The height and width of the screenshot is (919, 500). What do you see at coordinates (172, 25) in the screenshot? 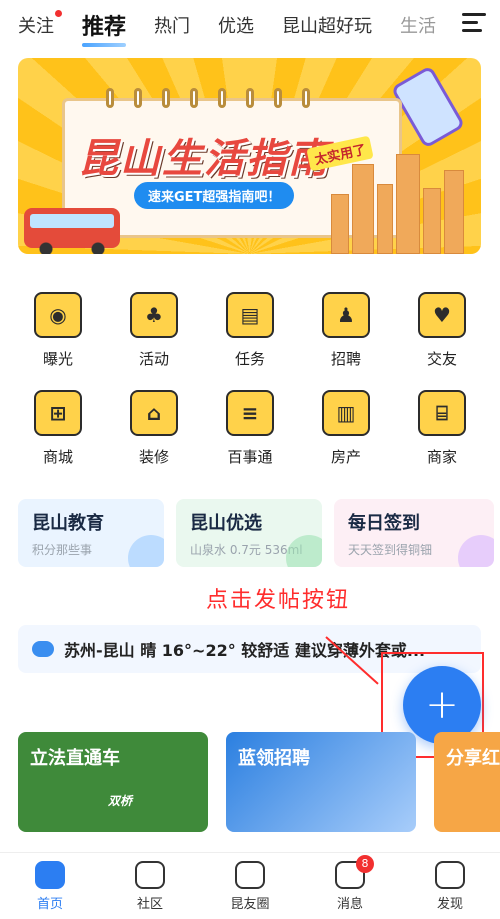
I see `tab-hot: 热门` at bounding box center [172, 25].